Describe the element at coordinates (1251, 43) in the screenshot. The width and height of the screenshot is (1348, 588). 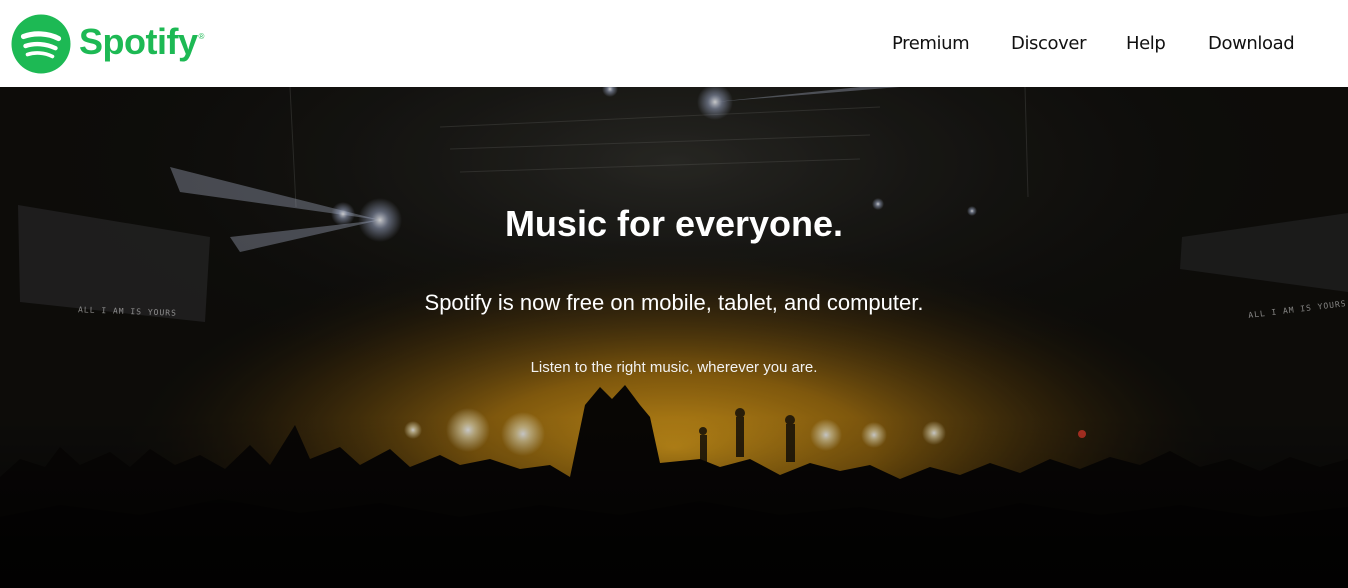
I see `nav-link-download: Download` at that location.